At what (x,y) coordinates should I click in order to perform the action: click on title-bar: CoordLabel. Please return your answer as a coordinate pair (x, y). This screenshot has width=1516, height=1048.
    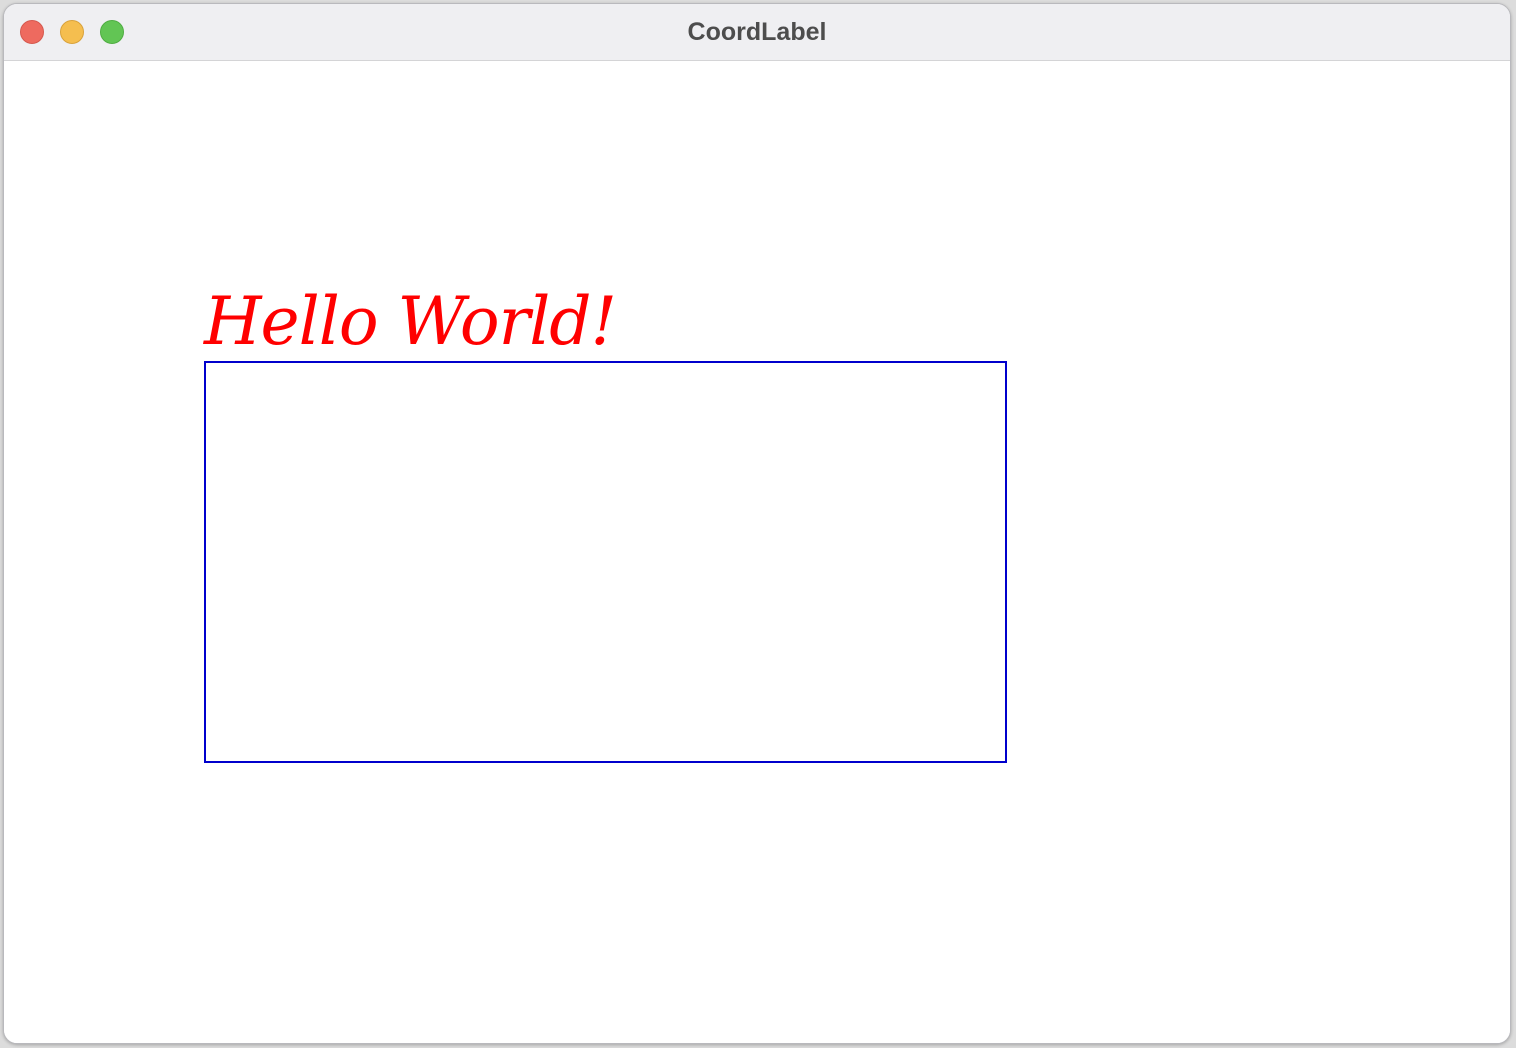
    Looking at the image, I should click on (757, 32).